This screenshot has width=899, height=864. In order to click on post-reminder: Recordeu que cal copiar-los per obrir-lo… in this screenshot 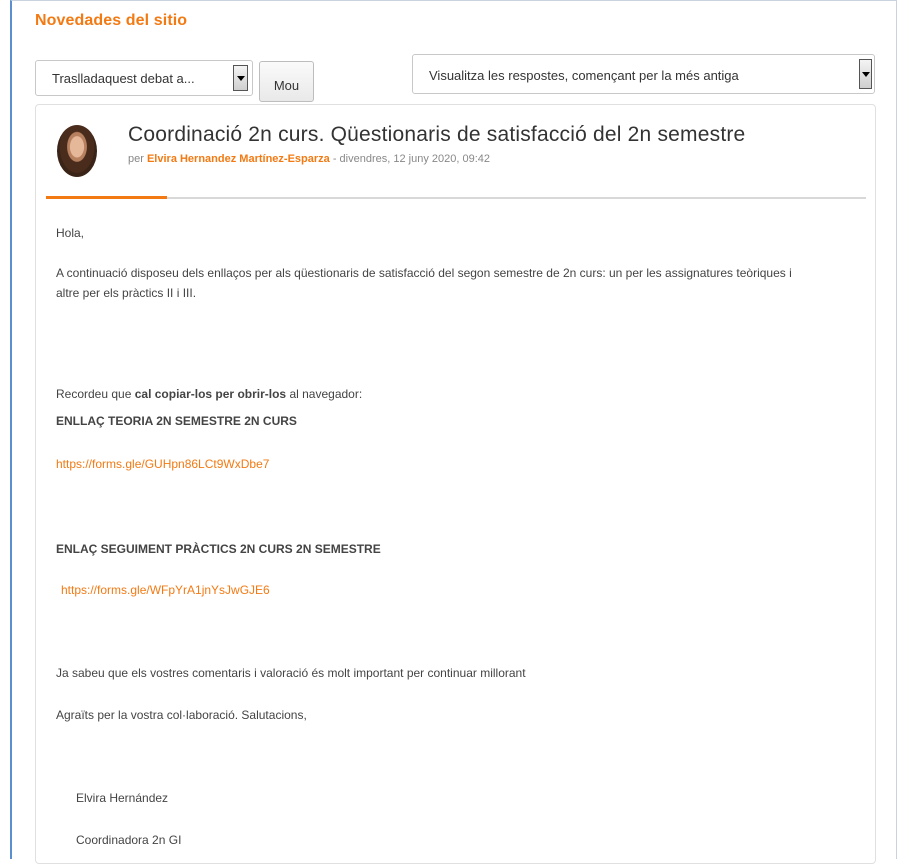, I will do `click(209, 394)`.